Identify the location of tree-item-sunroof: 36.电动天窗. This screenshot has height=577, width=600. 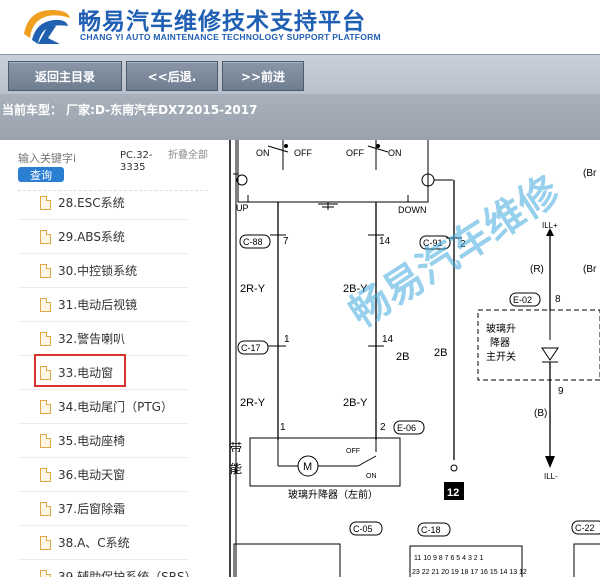
(103, 475).